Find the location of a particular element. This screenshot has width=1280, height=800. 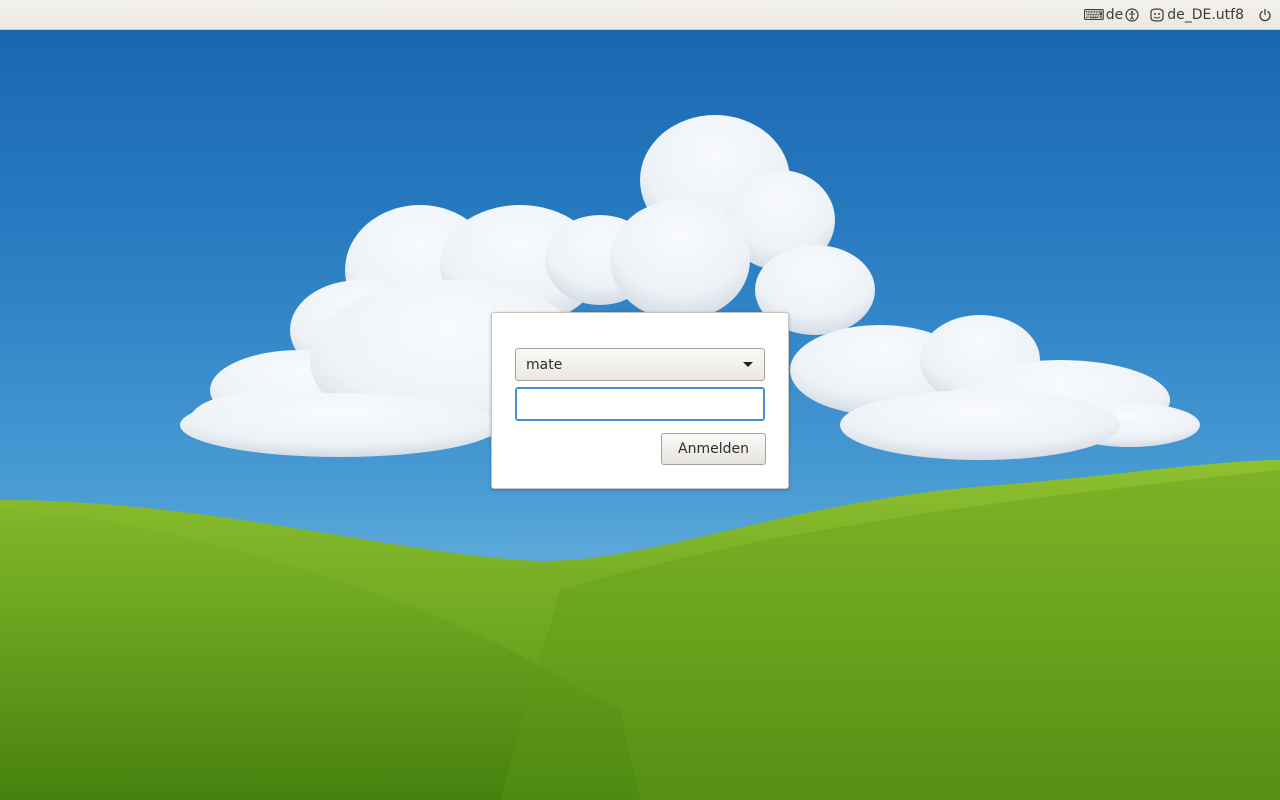

accessibility-indicator is located at coordinates (1137, 15).